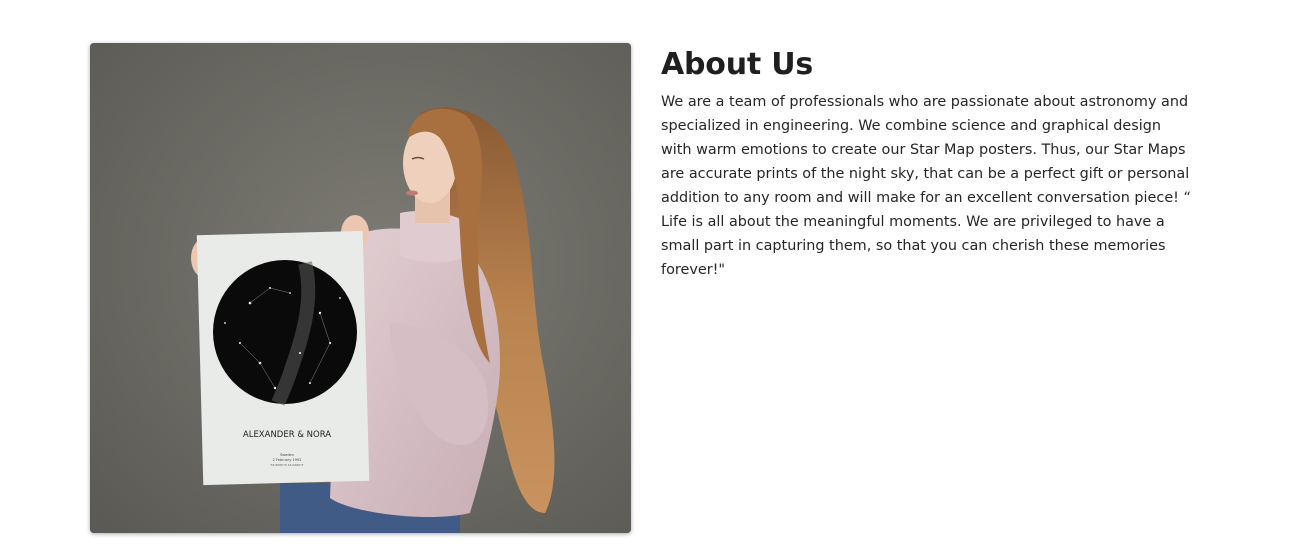 The width and height of the screenshot is (1294, 554). Describe the element at coordinates (287, 435) in the screenshot. I see `poster-title: ALEXANDER & NORA` at that location.